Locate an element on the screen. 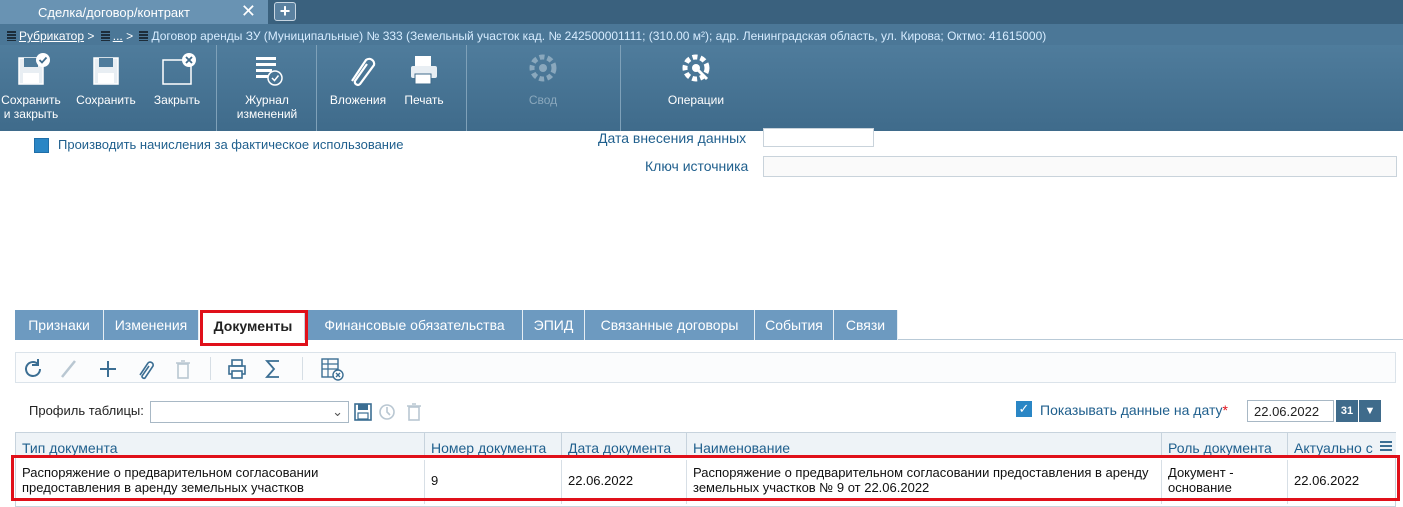  save-label: Сохранить is located at coordinates (106, 100).